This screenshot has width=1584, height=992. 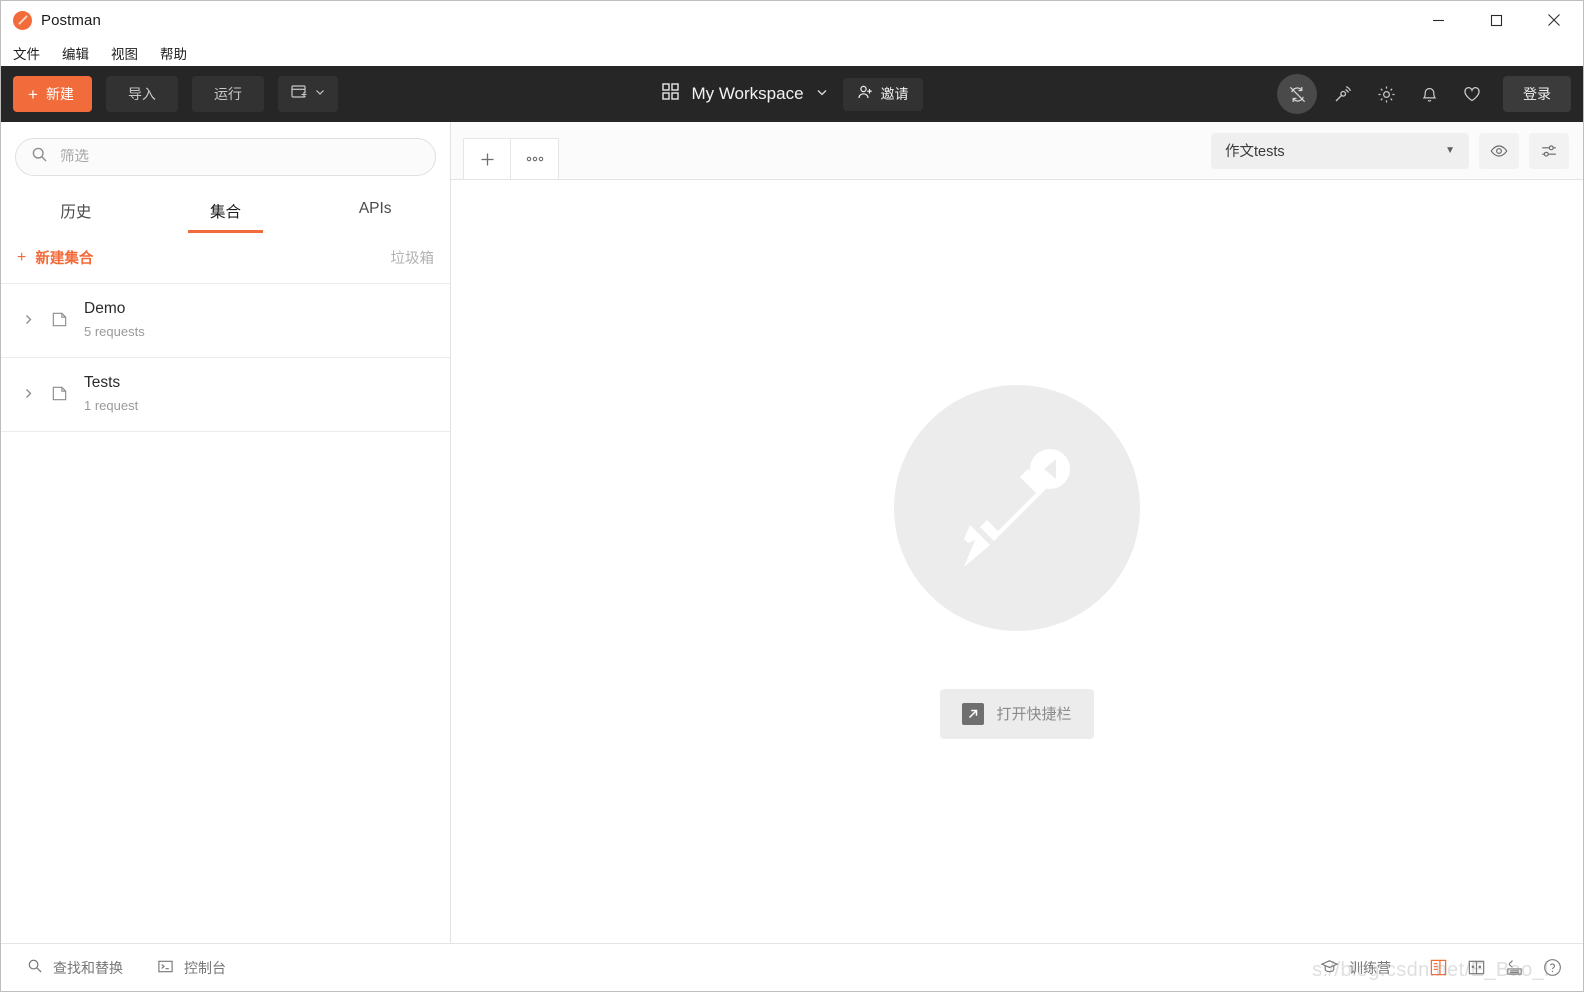 I want to click on search-input, so click(x=240, y=157).